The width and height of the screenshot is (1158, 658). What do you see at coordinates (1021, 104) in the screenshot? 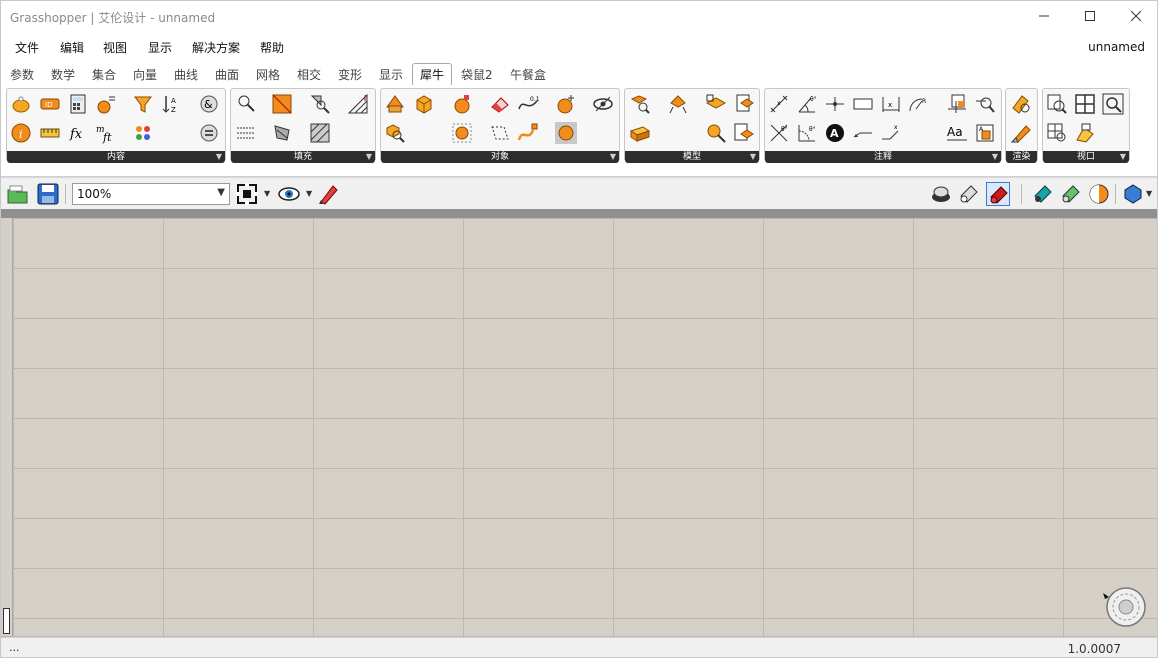
I see `render-material-icon` at bounding box center [1021, 104].